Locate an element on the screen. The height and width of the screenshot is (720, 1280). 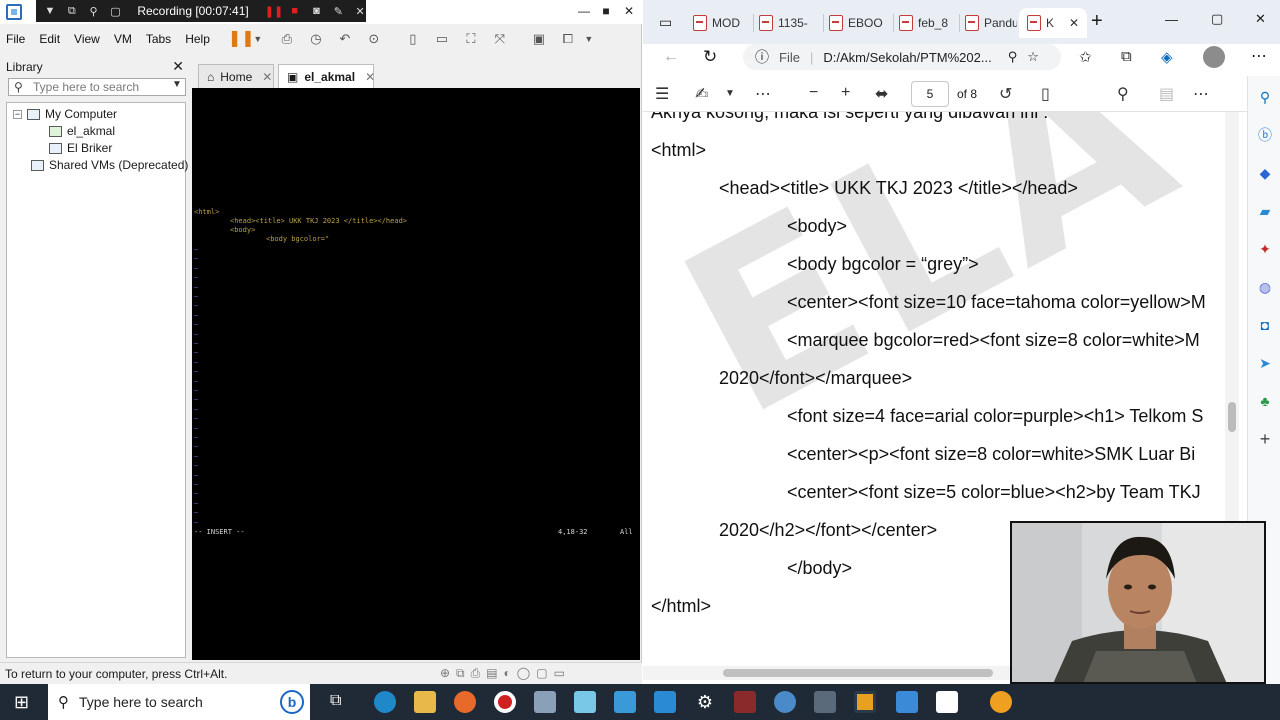
add-sidebar-icon: + is located at coordinates (1265, 439).